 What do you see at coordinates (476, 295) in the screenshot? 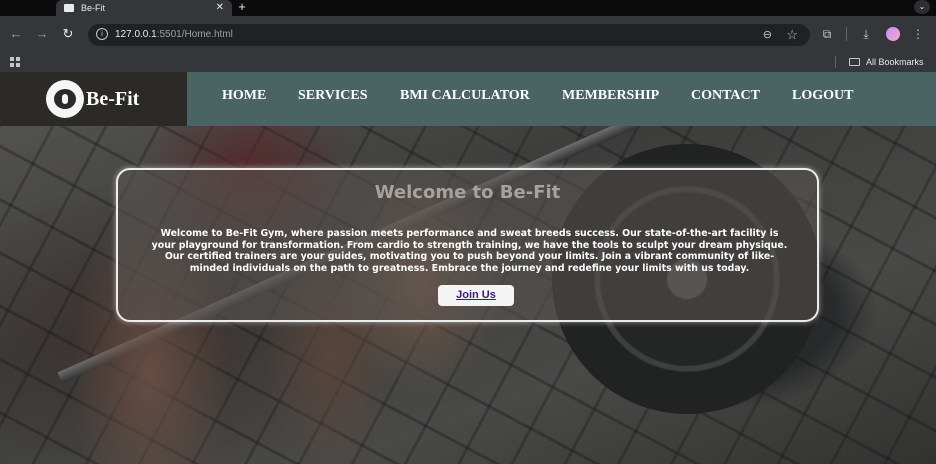
I see `join-us-button: Join Us` at bounding box center [476, 295].